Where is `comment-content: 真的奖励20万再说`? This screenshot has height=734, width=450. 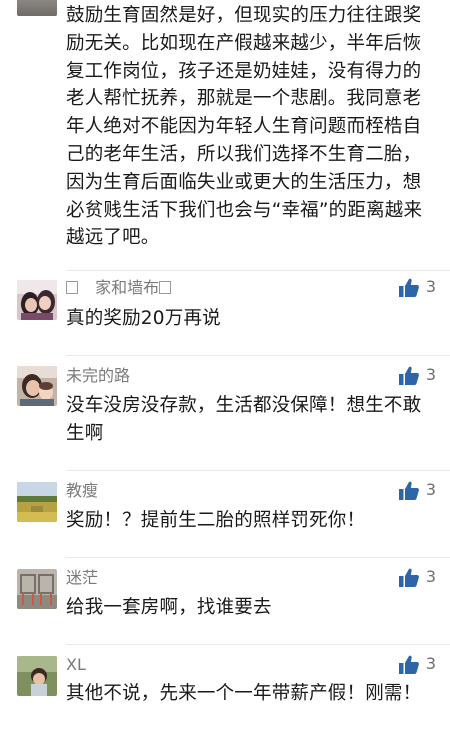
comment-content: 真的奖励20万再说 is located at coordinates (143, 318).